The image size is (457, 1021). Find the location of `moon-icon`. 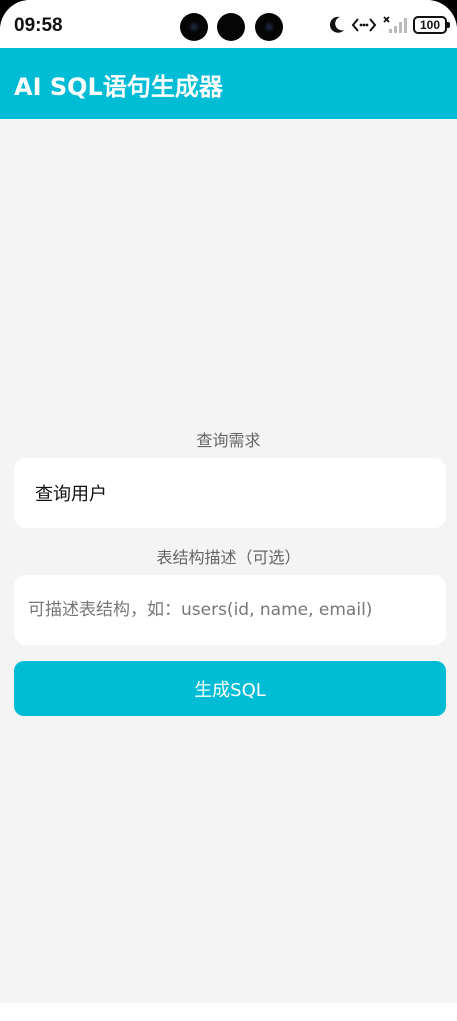

moon-icon is located at coordinates (336, 24).